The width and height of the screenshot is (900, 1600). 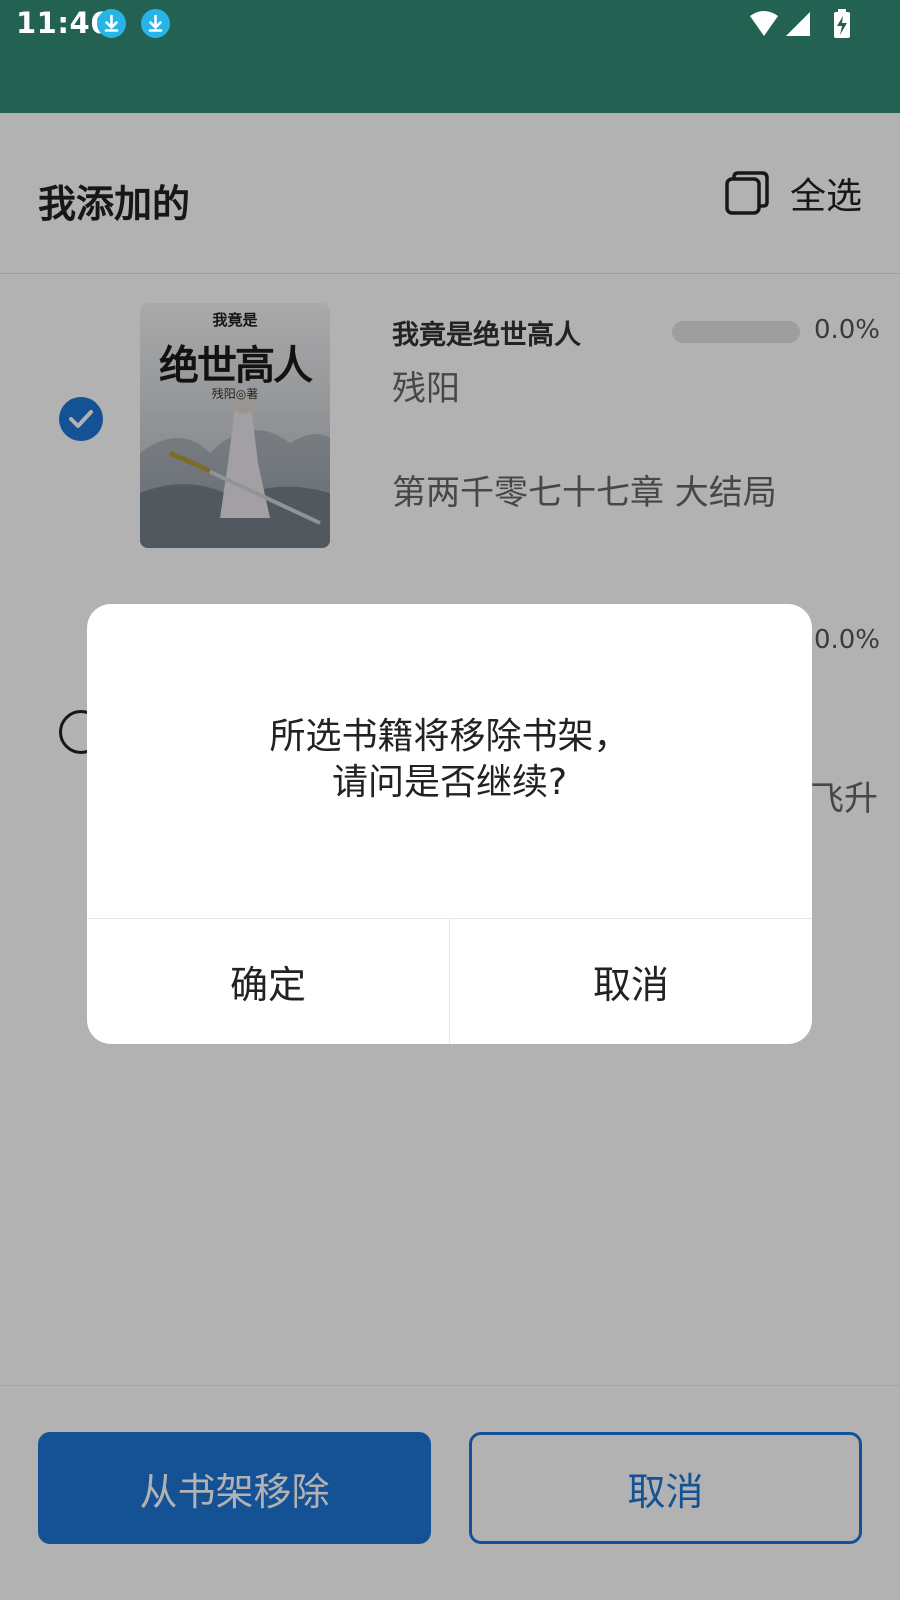 I want to click on signal-icon, so click(x=798, y=24).